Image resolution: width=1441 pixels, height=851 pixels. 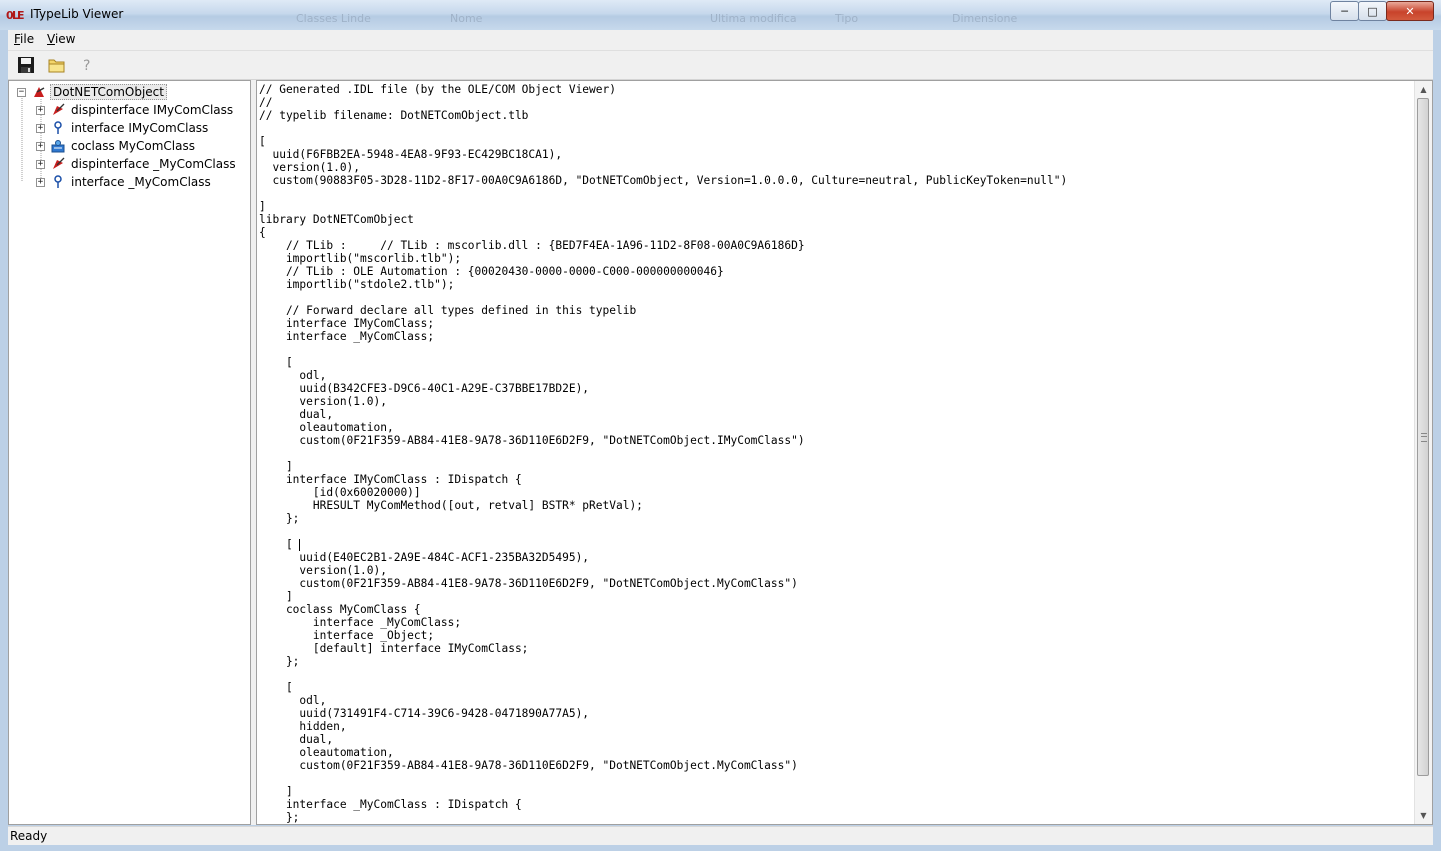 I want to click on tree-node-dispinterface-underscore-mycomclass: + dispinterface _MyComClass, so click(x=137, y=164).